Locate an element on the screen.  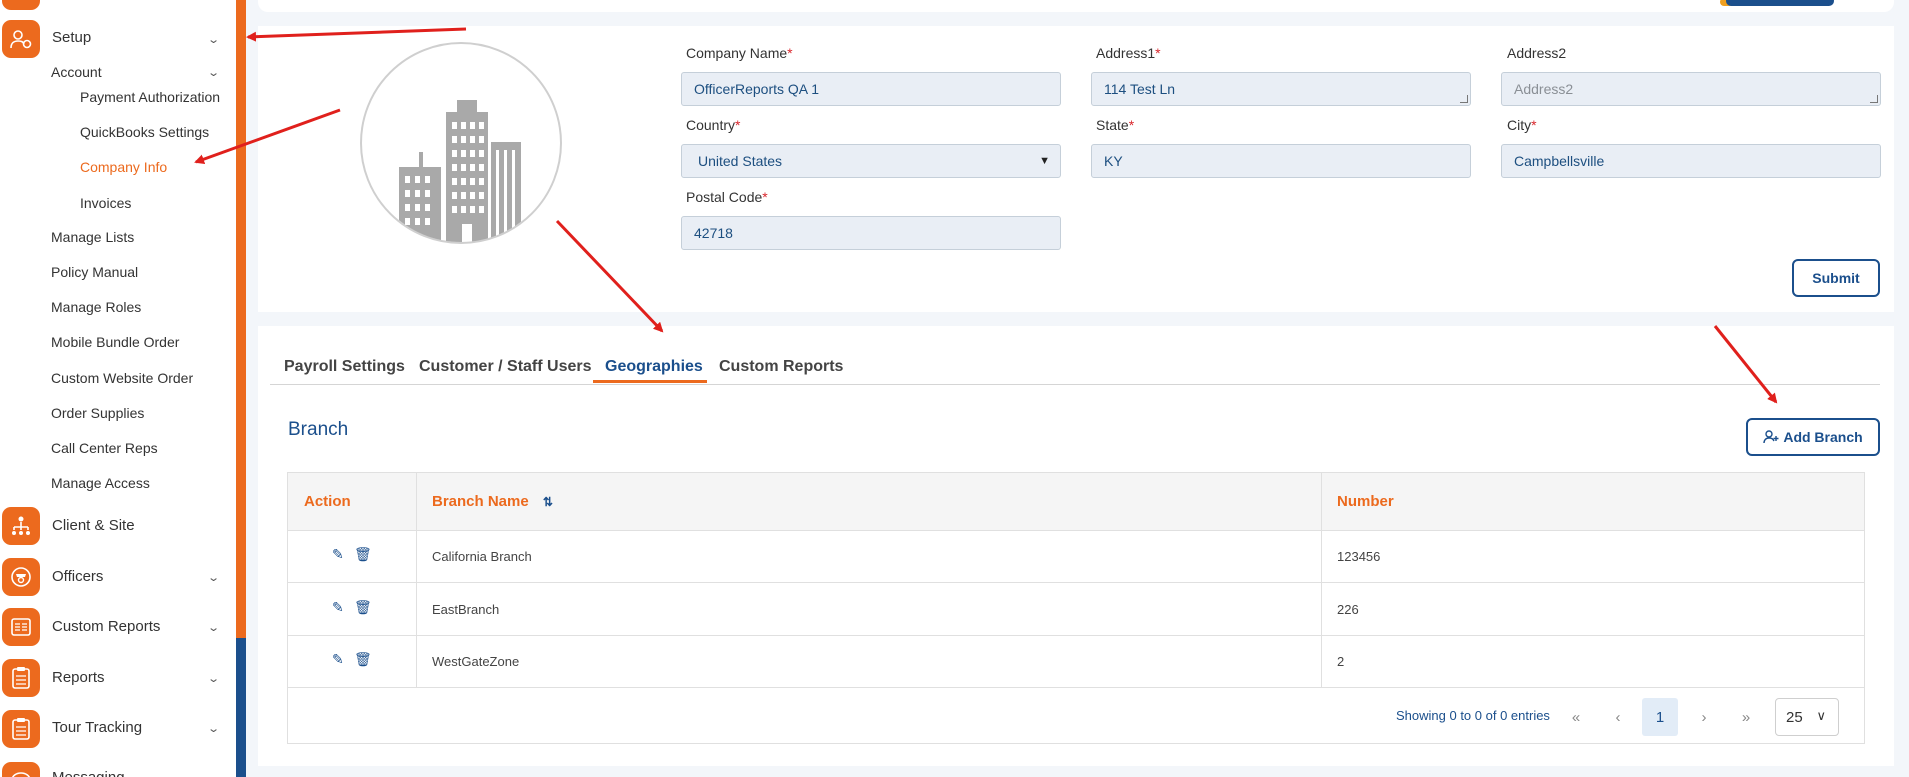
address1-label: Address1* is located at coordinates (1128, 53).